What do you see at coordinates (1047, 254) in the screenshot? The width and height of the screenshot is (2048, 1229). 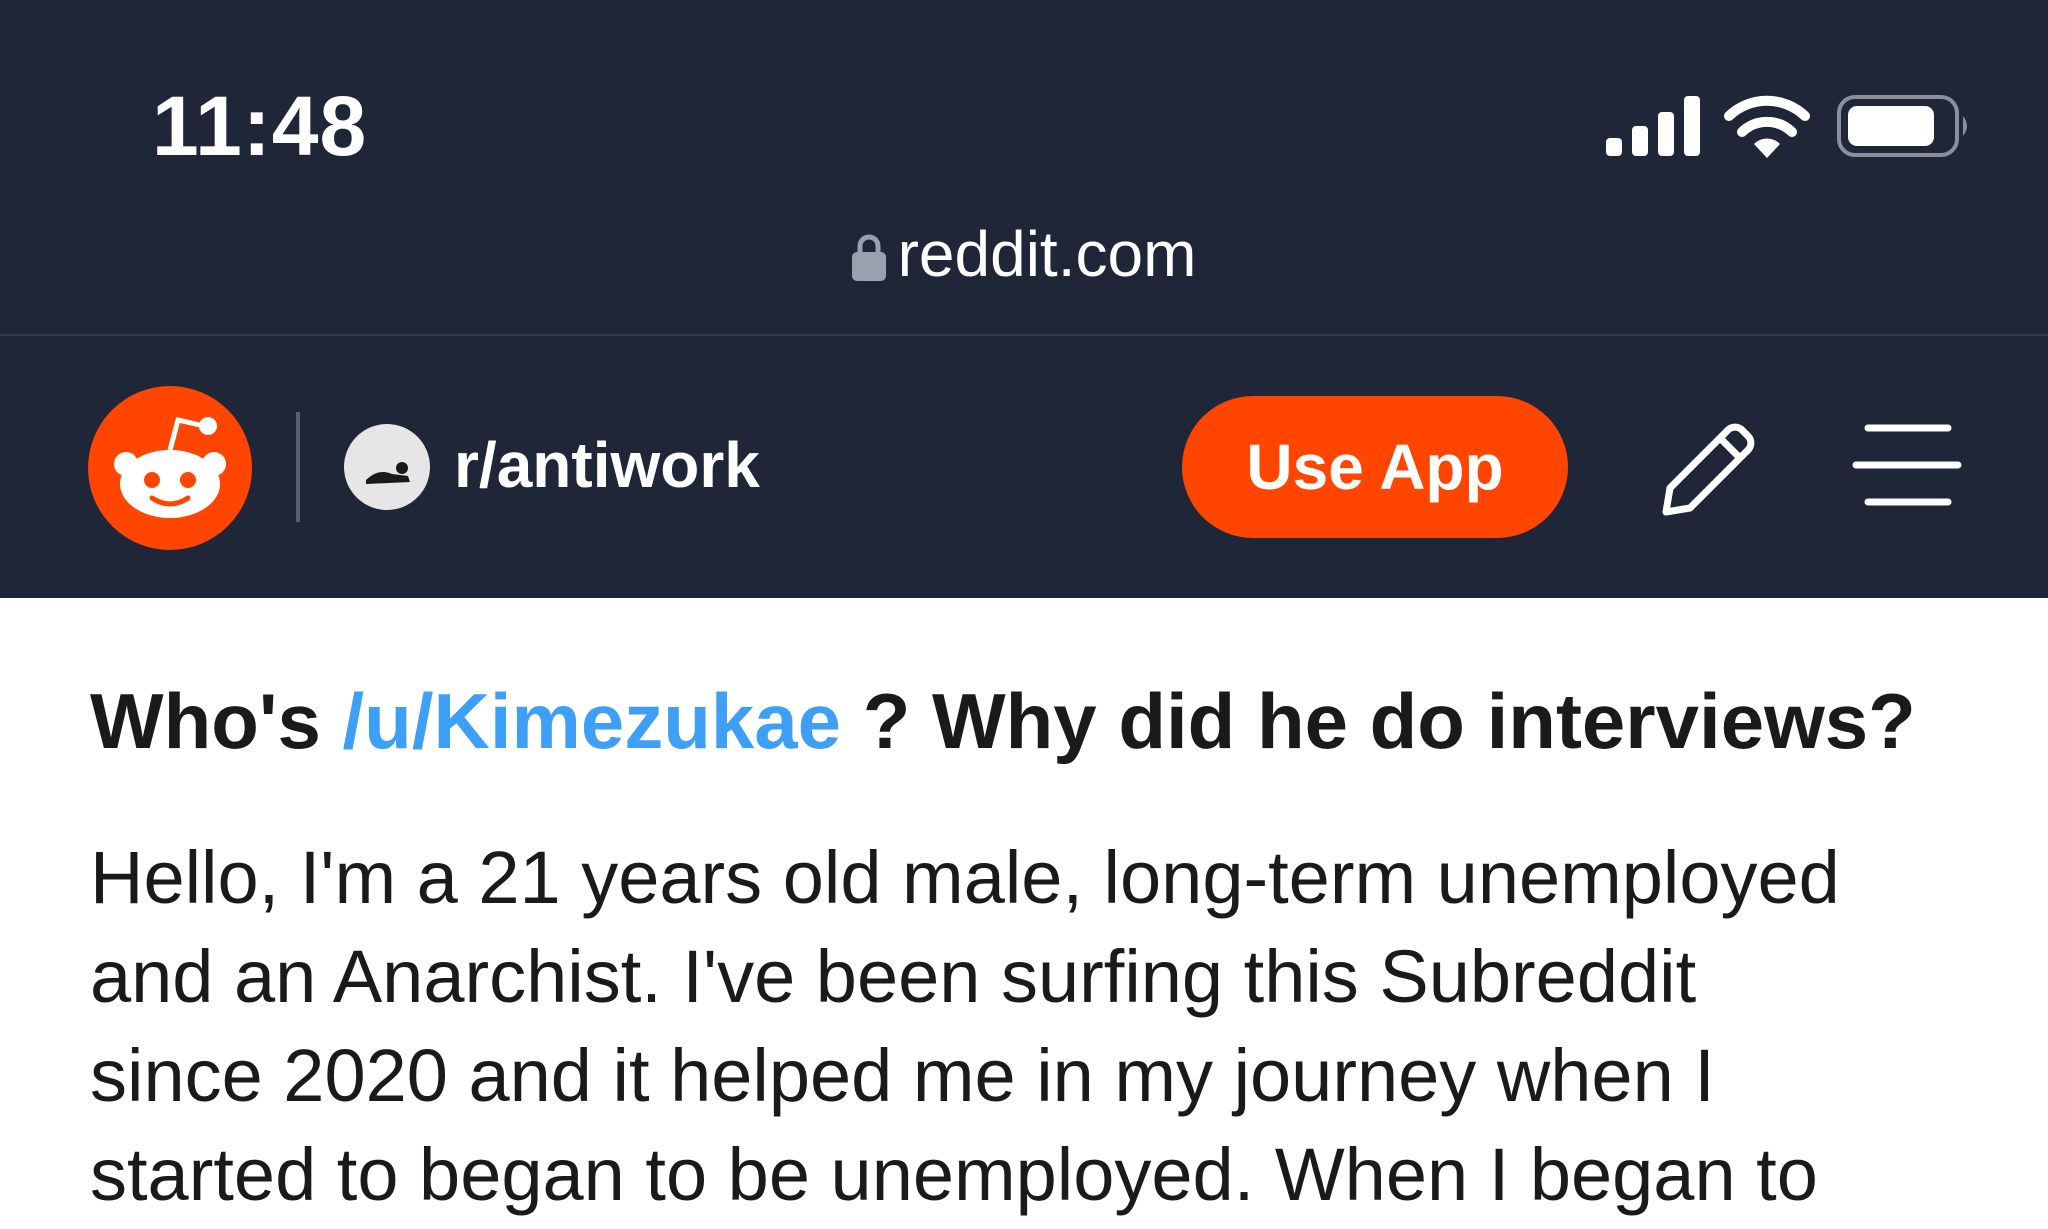 I see `url-text: reddit.com` at bounding box center [1047, 254].